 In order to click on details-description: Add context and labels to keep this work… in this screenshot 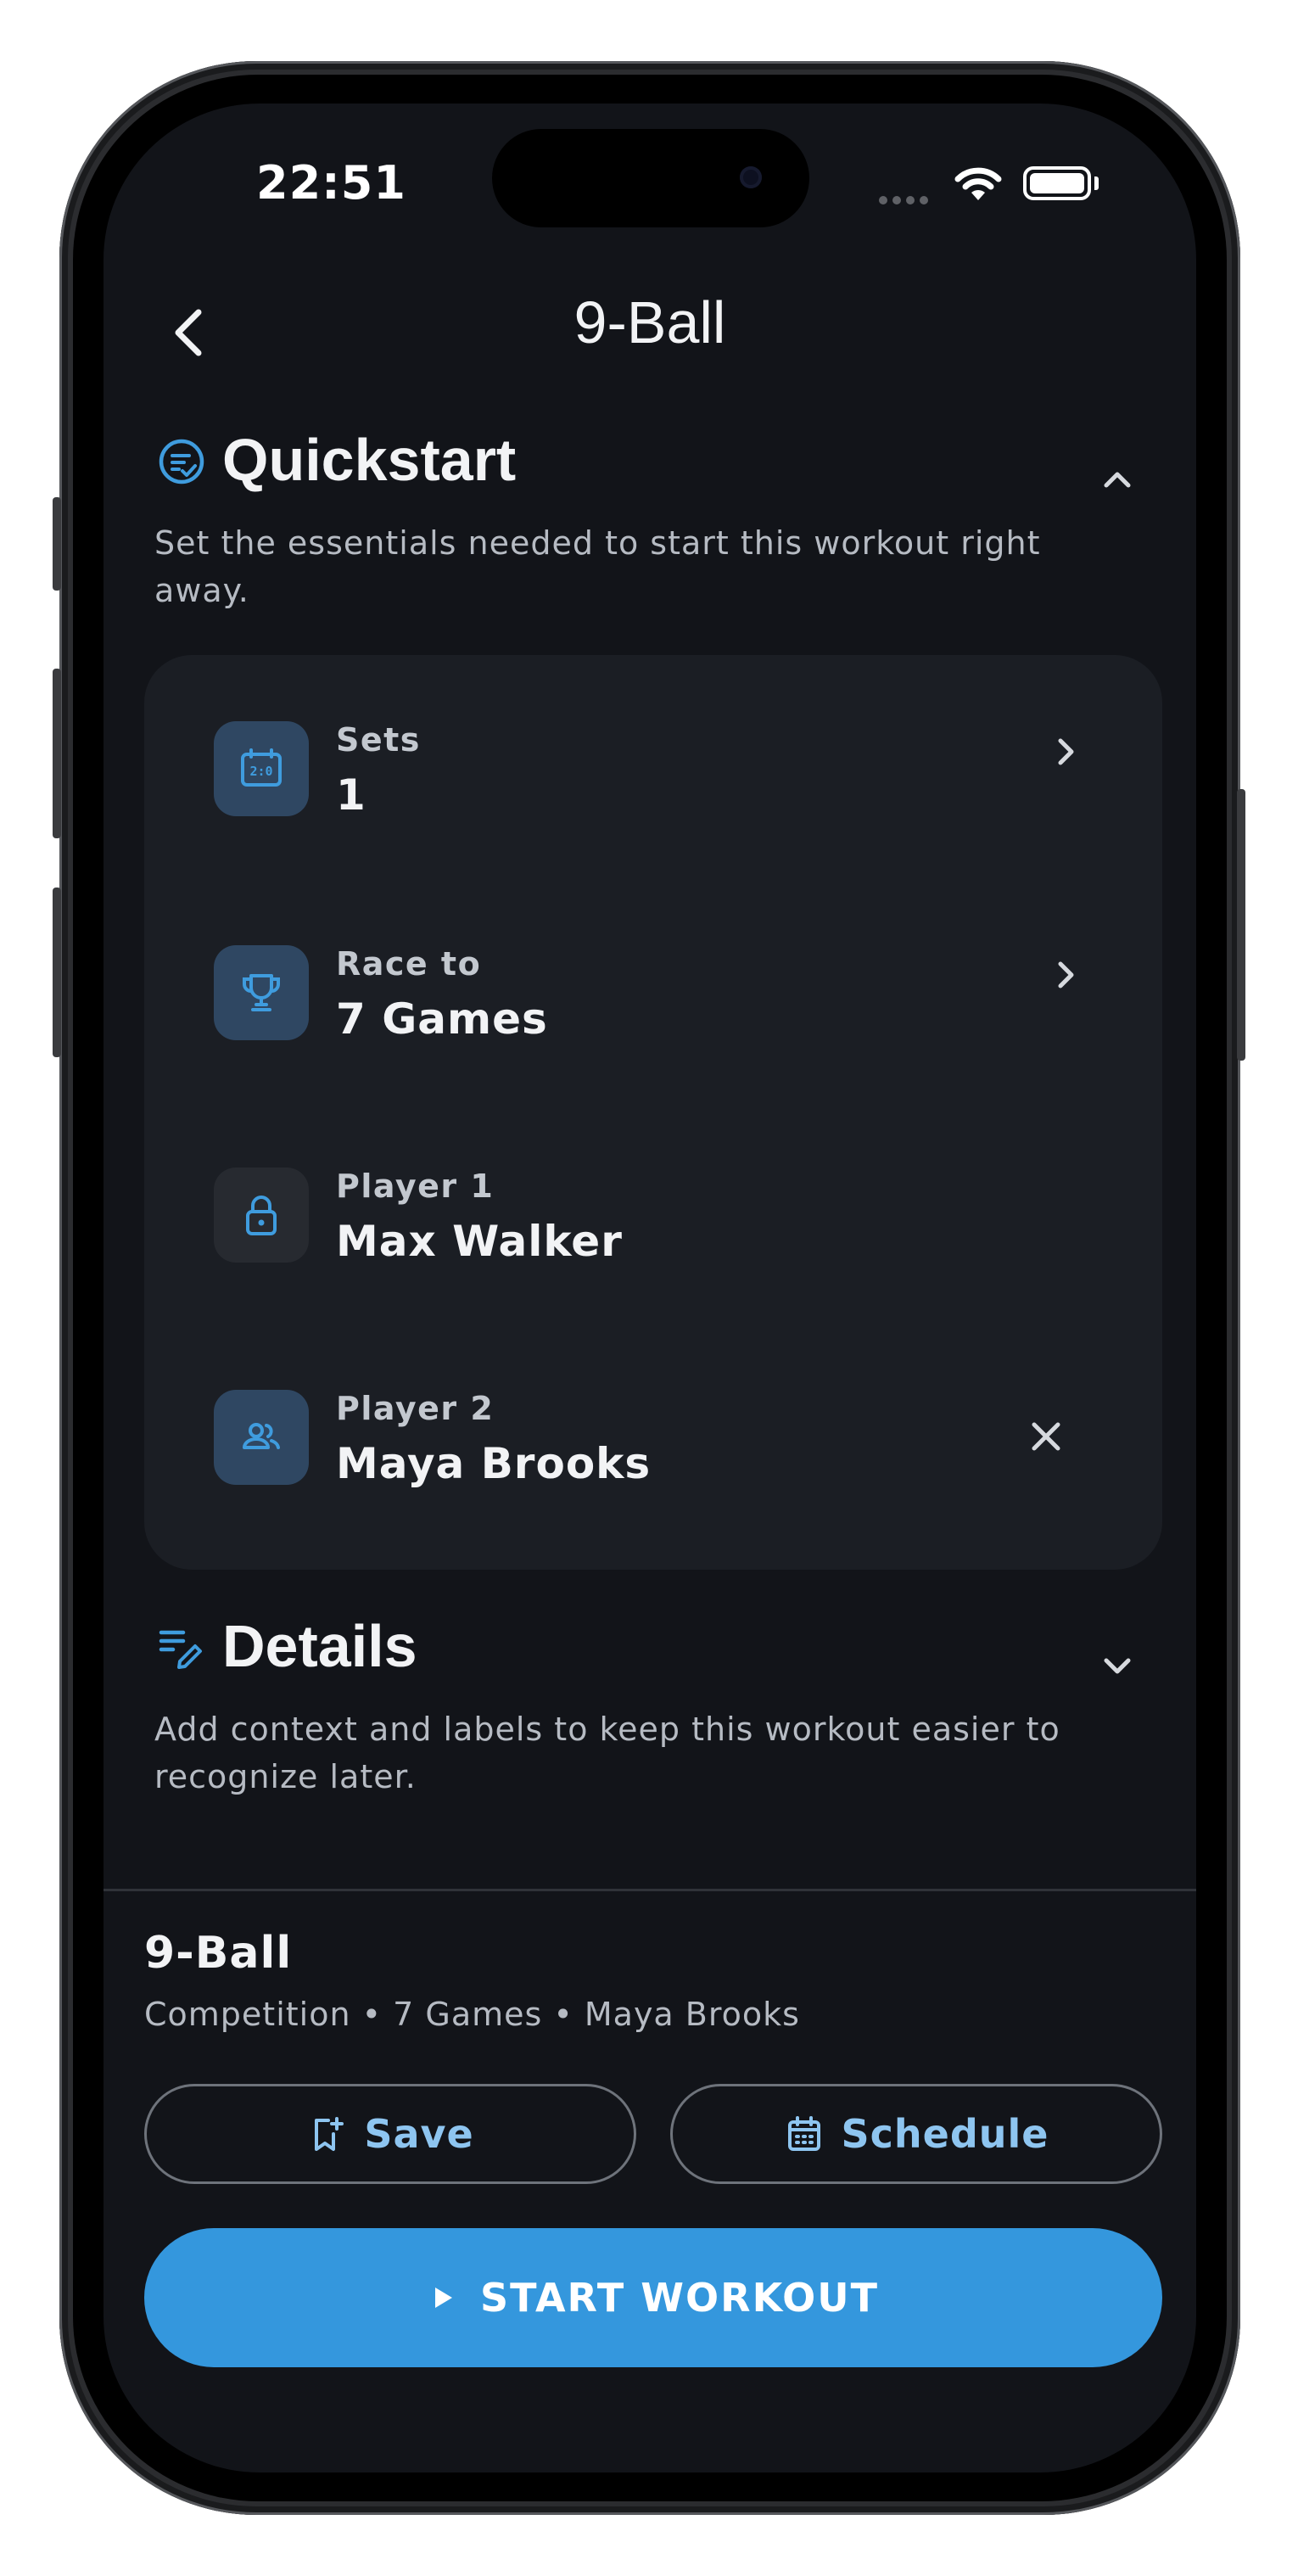, I will do `click(607, 1753)`.